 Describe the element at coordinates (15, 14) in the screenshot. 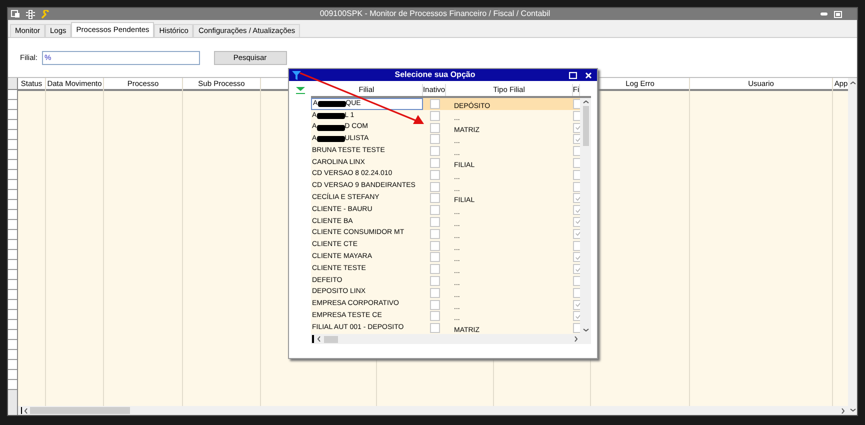

I see `window-icon` at that location.